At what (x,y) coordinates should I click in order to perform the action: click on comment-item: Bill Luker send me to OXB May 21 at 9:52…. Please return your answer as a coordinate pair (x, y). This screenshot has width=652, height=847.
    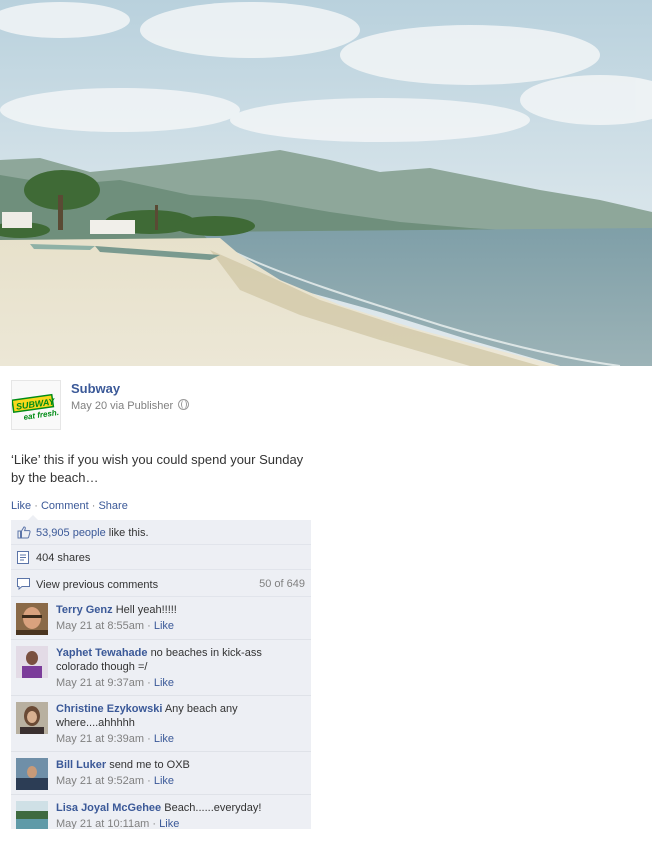
    Looking at the image, I should click on (161, 773).